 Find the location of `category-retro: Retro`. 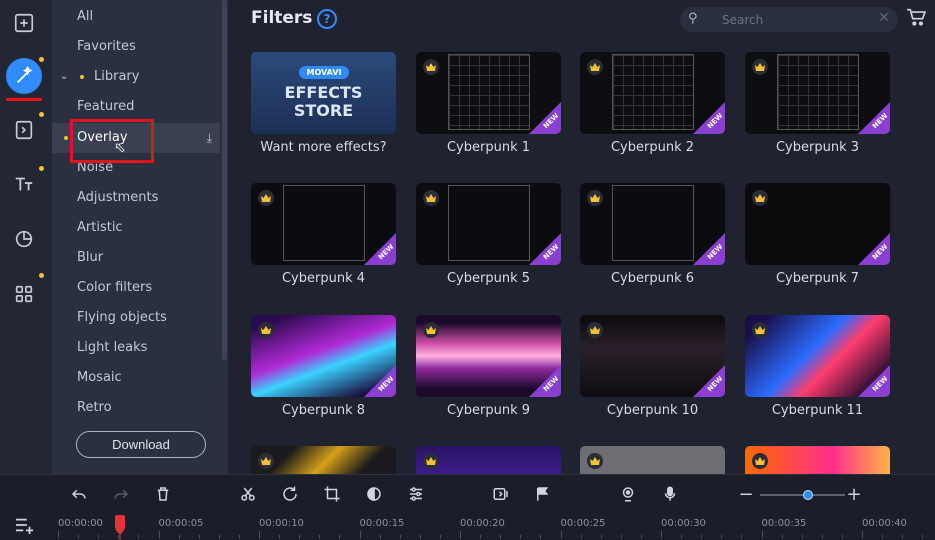

category-retro: Retro is located at coordinates (136, 408).